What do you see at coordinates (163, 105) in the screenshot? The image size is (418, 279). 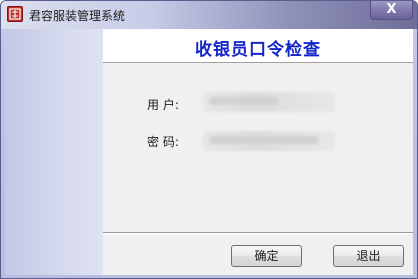 I see `user-label: 用 户:` at bounding box center [163, 105].